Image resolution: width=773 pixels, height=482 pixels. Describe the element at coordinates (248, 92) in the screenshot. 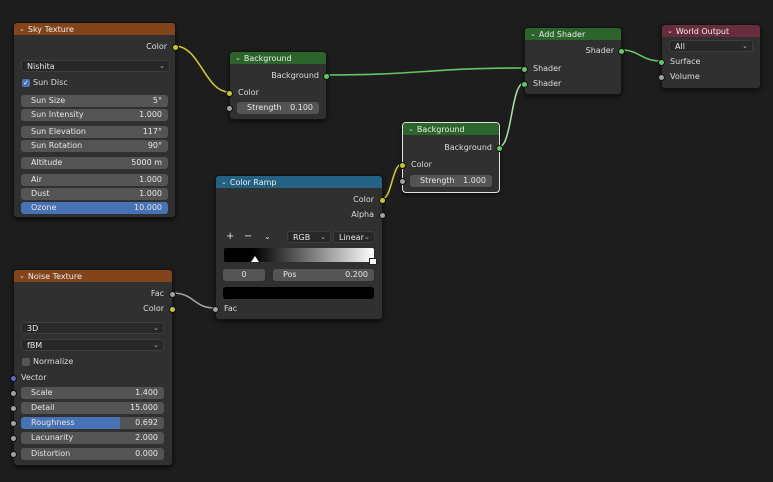

I see `input-color-label: Color` at that location.